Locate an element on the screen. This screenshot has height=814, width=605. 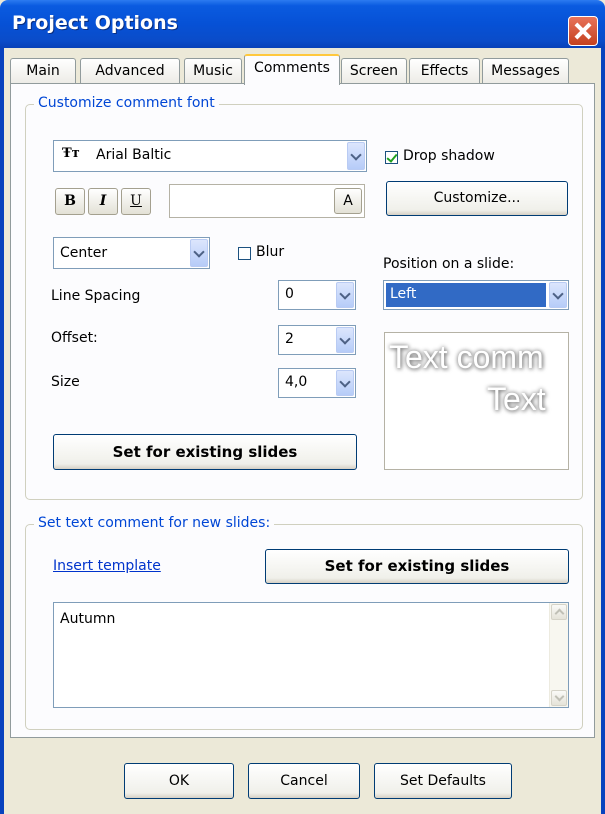
drop-shadow-checkbox is located at coordinates (391, 157).